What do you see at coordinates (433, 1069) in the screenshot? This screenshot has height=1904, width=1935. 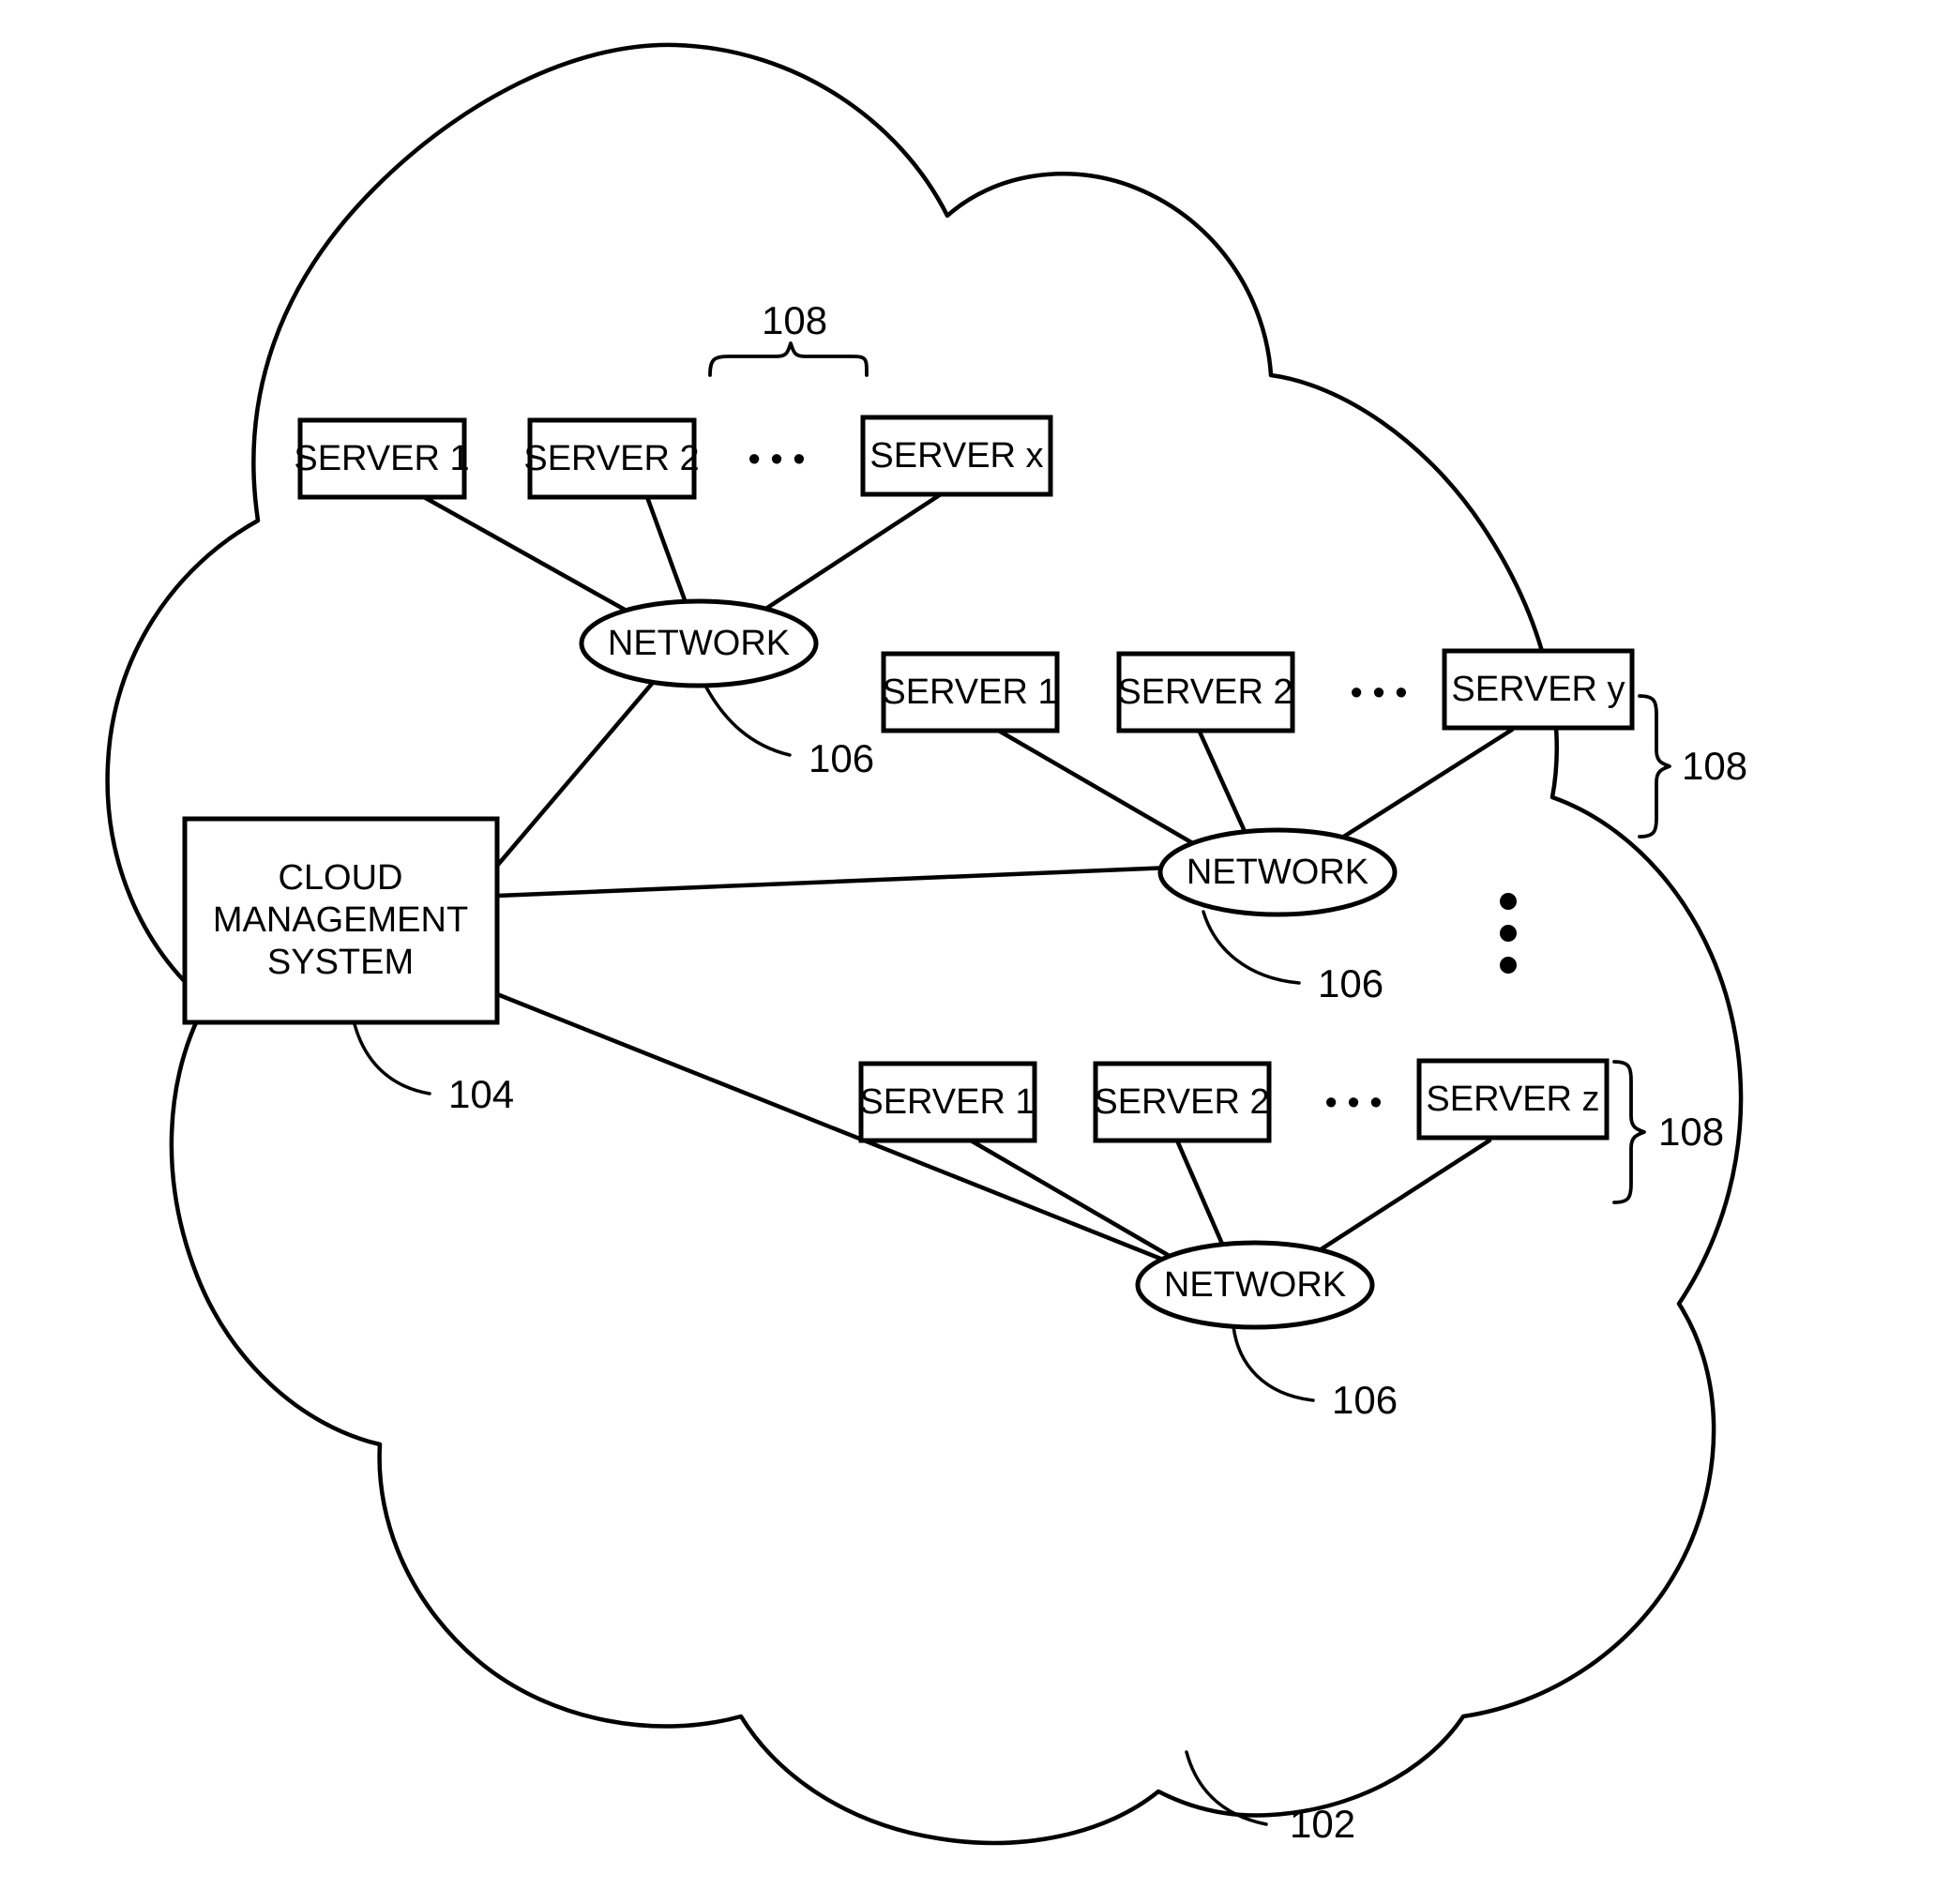 I see `cms-ref: 104` at bounding box center [433, 1069].